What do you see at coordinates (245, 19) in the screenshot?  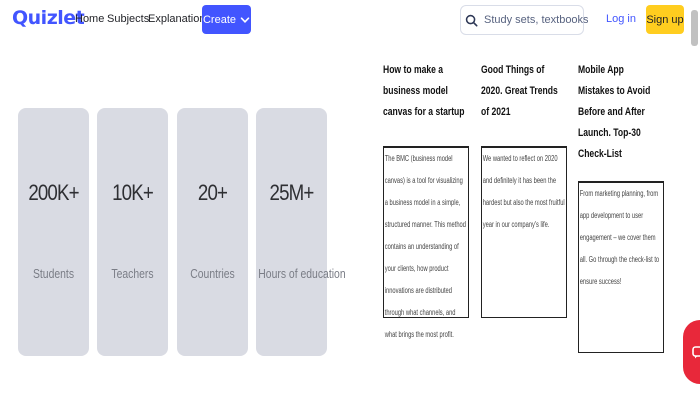 I see `chevron-down-icon` at bounding box center [245, 19].